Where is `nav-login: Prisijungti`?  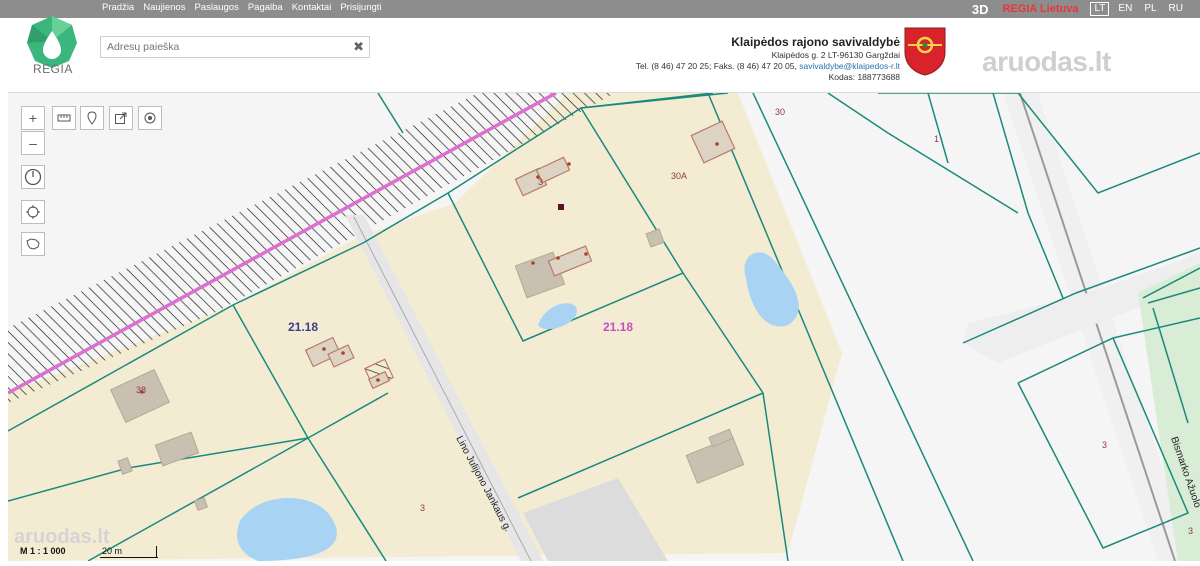
nav-login: Prisijungti is located at coordinates (360, 7).